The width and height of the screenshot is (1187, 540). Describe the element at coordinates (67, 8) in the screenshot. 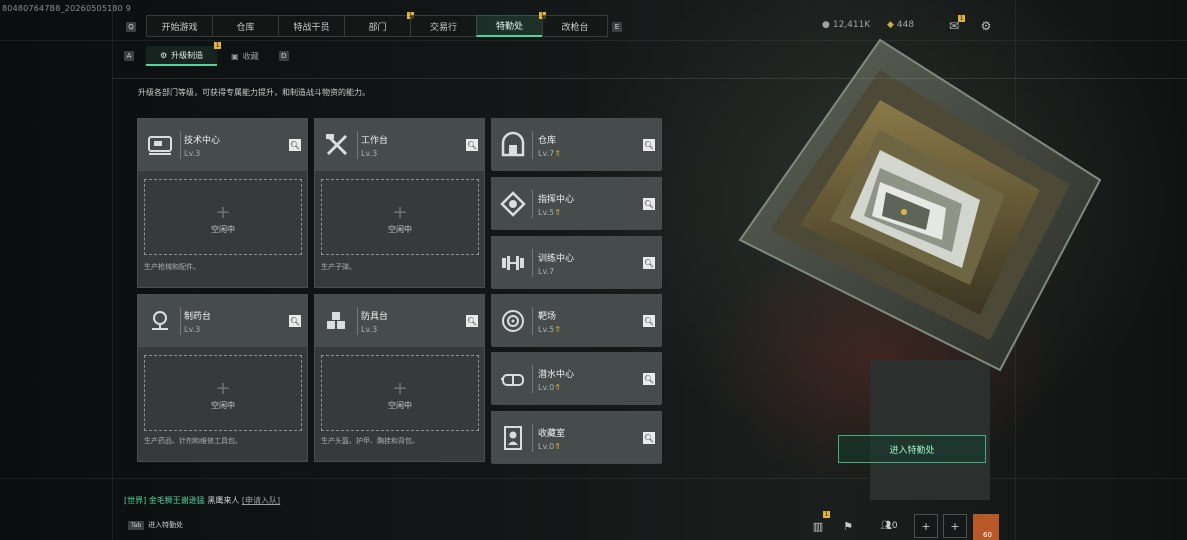

I see `build-watermark: 804807647B8_20260505180 9` at that location.